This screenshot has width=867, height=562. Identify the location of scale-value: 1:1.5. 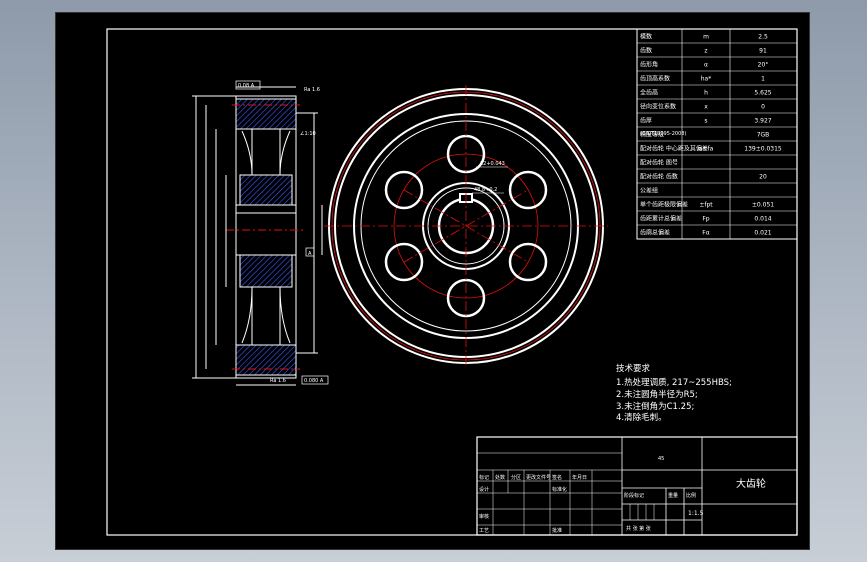
(696, 513).